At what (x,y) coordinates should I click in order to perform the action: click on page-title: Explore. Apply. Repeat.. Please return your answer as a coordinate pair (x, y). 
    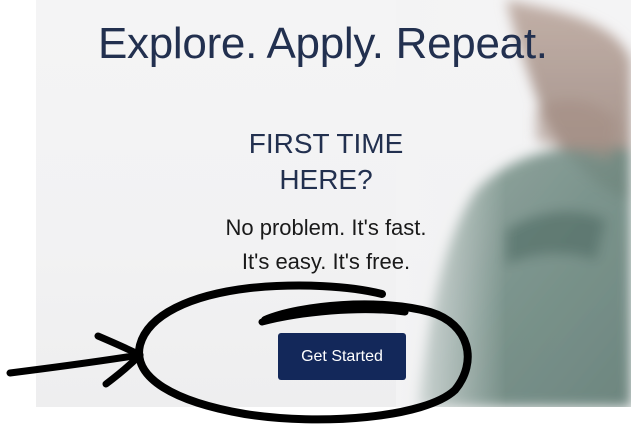
    Looking at the image, I should click on (323, 43).